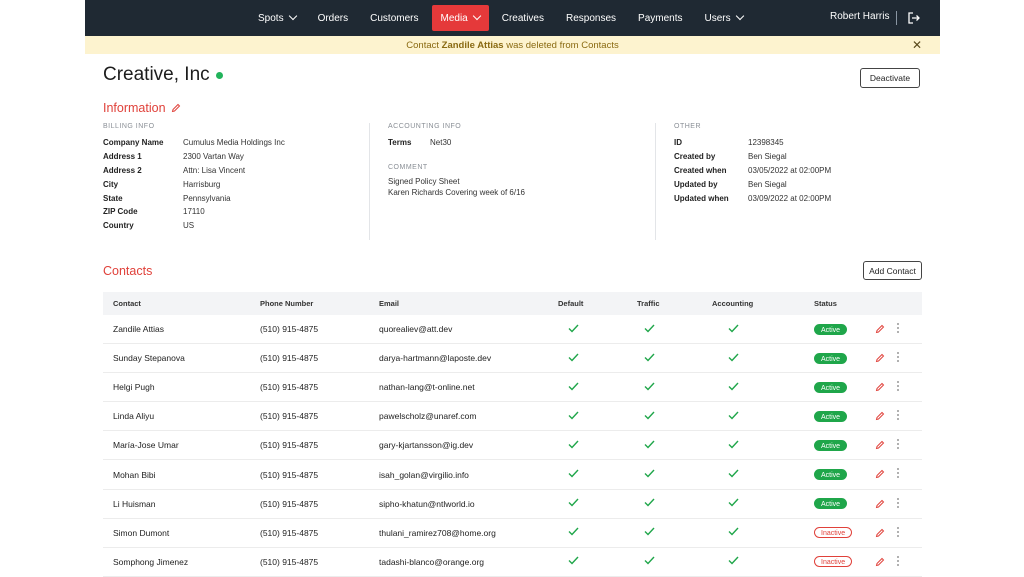 The width and height of the screenshot is (1024, 577). I want to click on column-header-status: Status, so click(825, 303).